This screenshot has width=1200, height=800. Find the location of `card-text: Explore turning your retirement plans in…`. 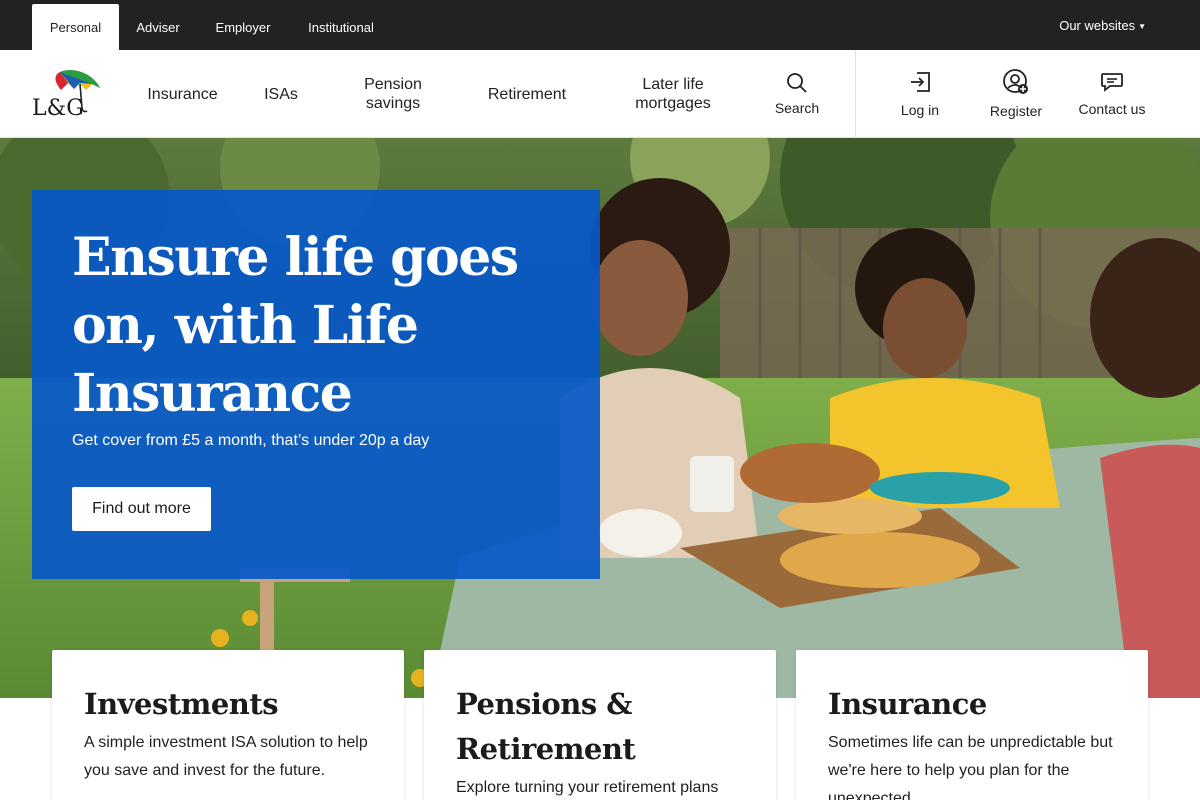

card-text: Explore turning your retirement plans in… is located at coordinates (587, 787).